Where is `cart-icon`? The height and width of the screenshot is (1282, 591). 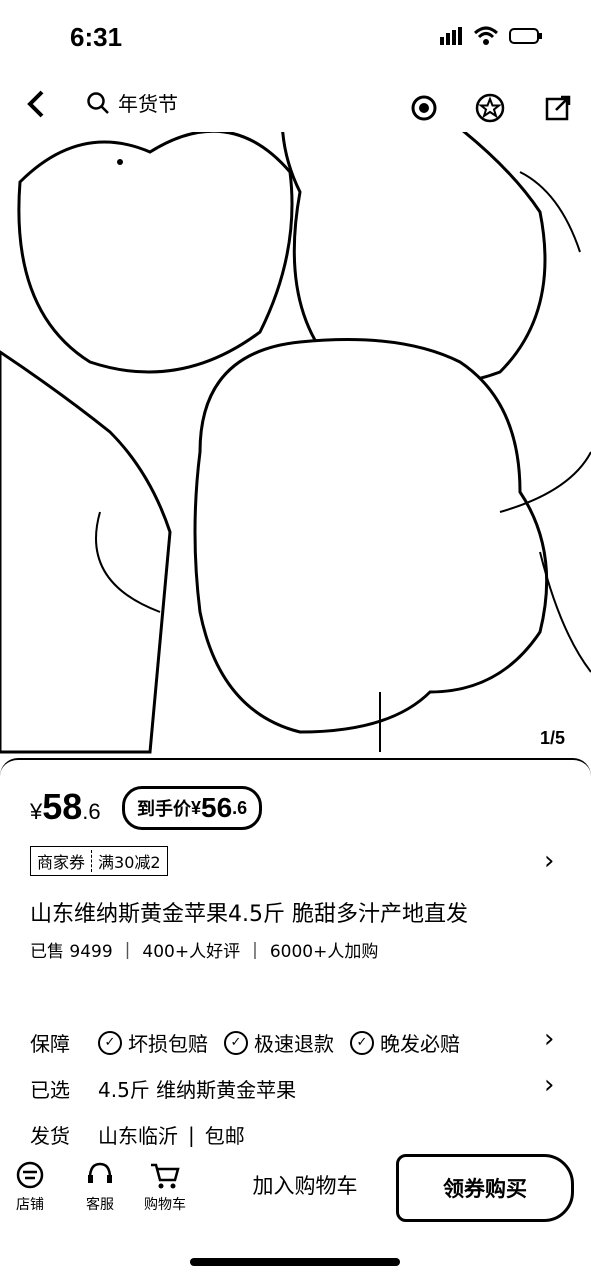
cart-icon is located at coordinates (165, 1176).